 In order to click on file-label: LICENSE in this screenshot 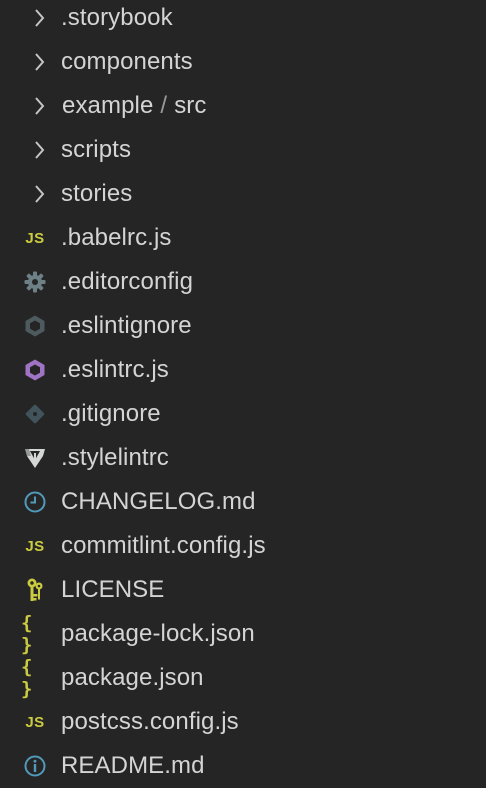, I will do `click(113, 589)`.